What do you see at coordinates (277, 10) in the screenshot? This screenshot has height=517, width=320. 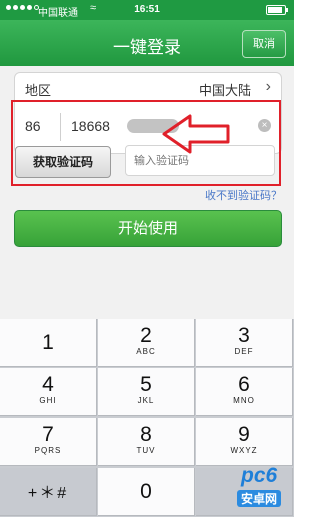 I see `battery-icon` at bounding box center [277, 10].